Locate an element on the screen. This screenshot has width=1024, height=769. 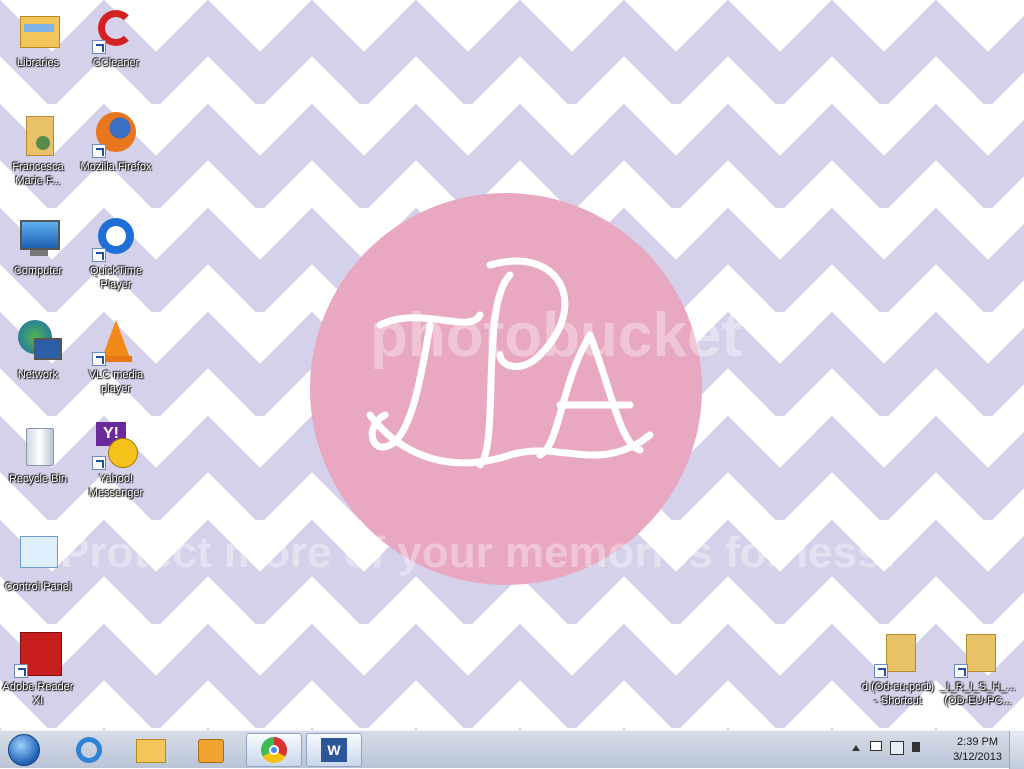
monogram-logo is located at coordinates (510, 363).